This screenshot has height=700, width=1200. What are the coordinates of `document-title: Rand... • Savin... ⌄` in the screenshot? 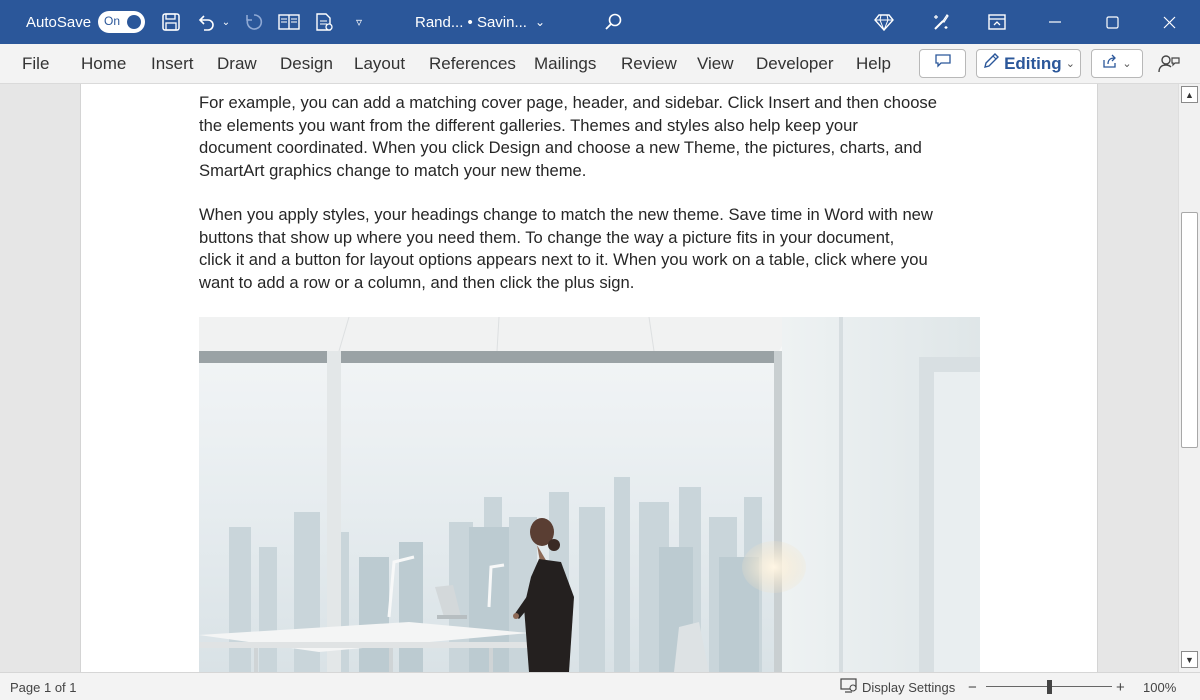 It's located at (480, 22).